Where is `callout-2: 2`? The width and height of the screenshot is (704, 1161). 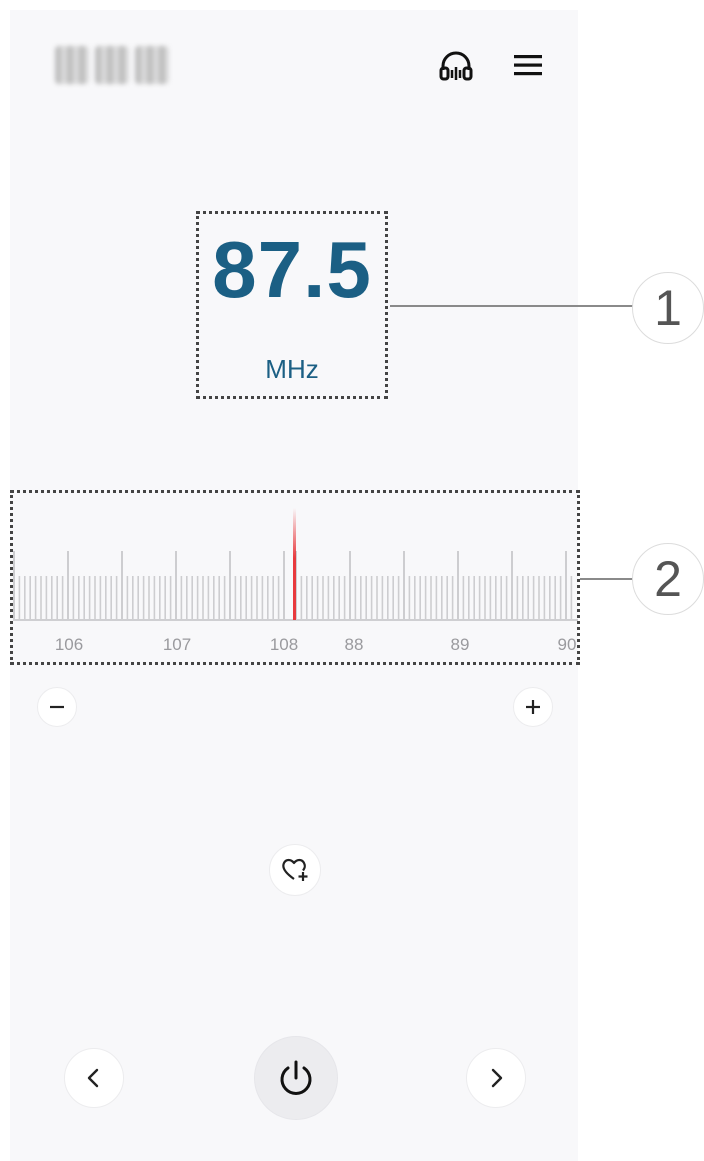
callout-2: 2 is located at coordinates (668, 579).